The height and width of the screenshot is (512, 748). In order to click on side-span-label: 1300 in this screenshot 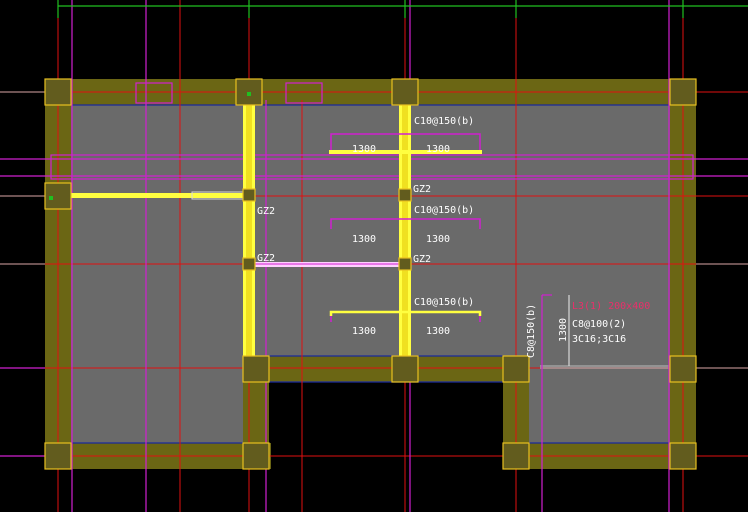, I will do `click(563, 330)`.